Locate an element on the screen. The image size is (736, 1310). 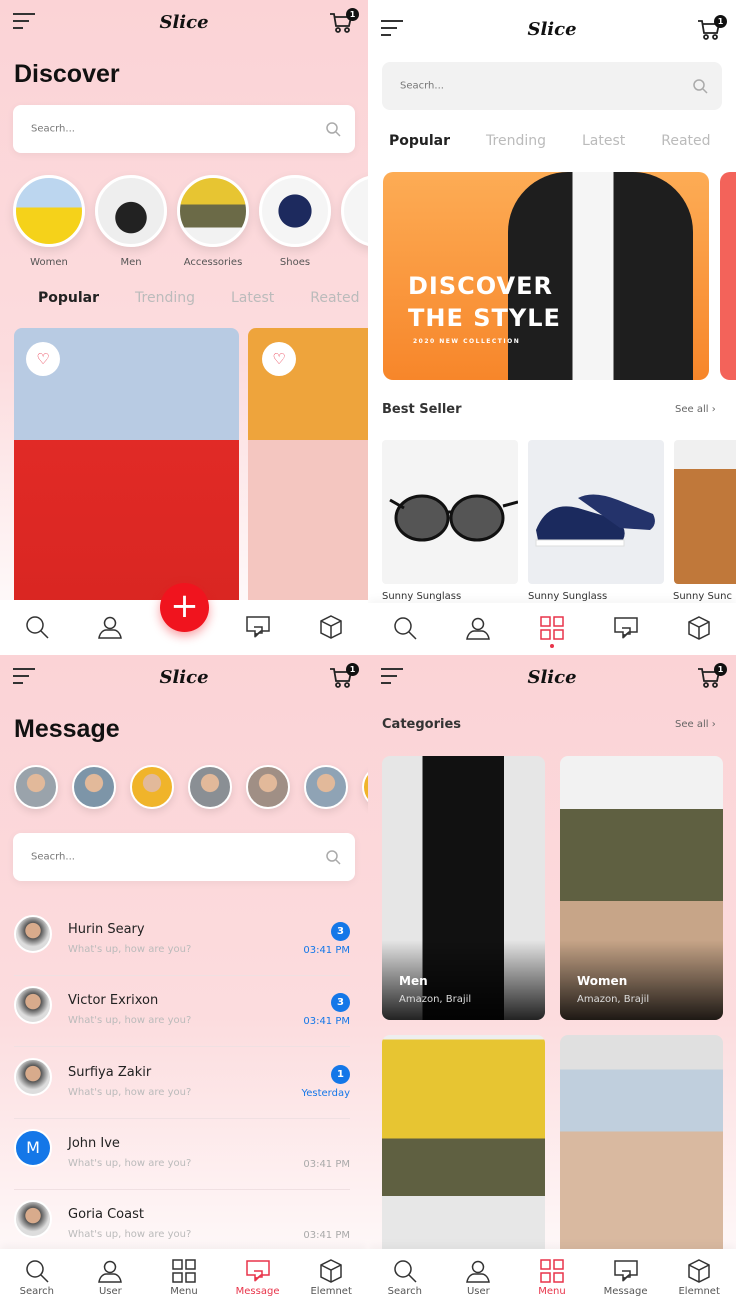
chat-icon is located at coordinates (626, 628).